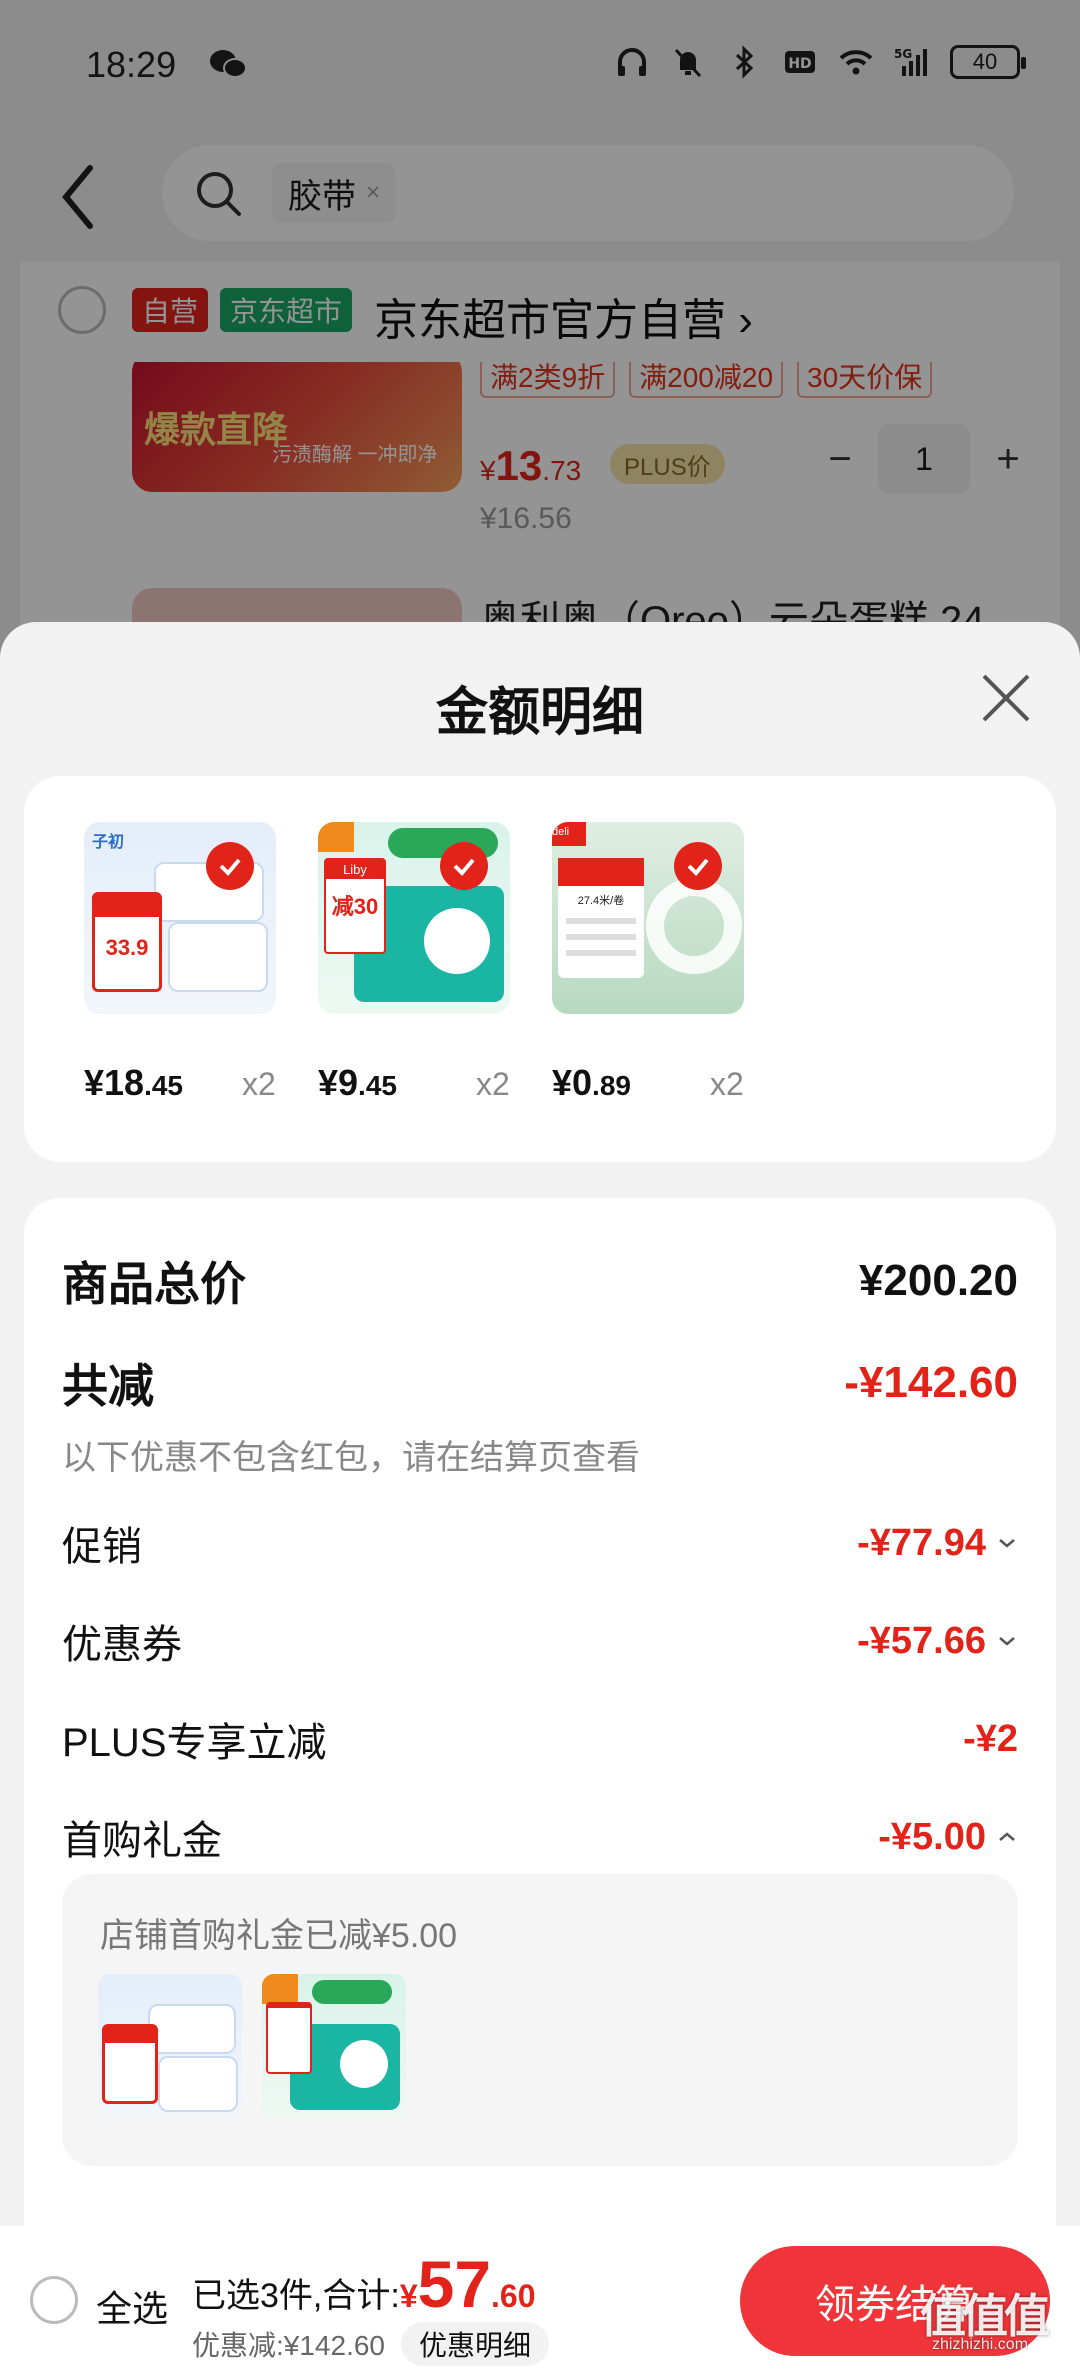  Describe the element at coordinates (338, 1082) in the screenshot. I see `good-price-int: ¥9` at that location.